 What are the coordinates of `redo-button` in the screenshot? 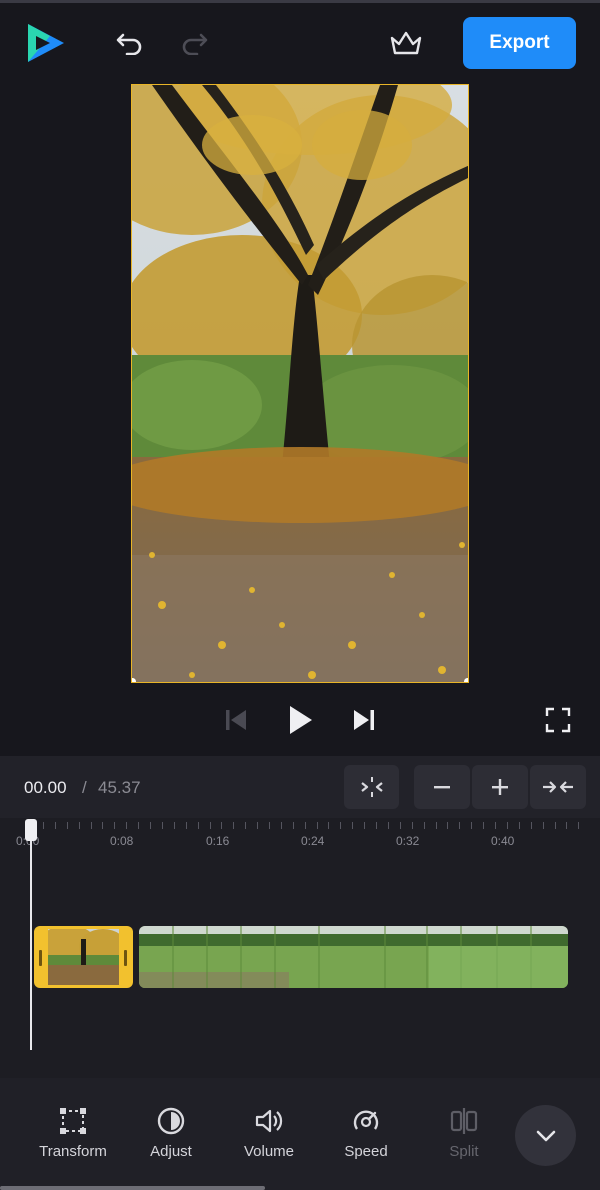 It's located at (194, 43).